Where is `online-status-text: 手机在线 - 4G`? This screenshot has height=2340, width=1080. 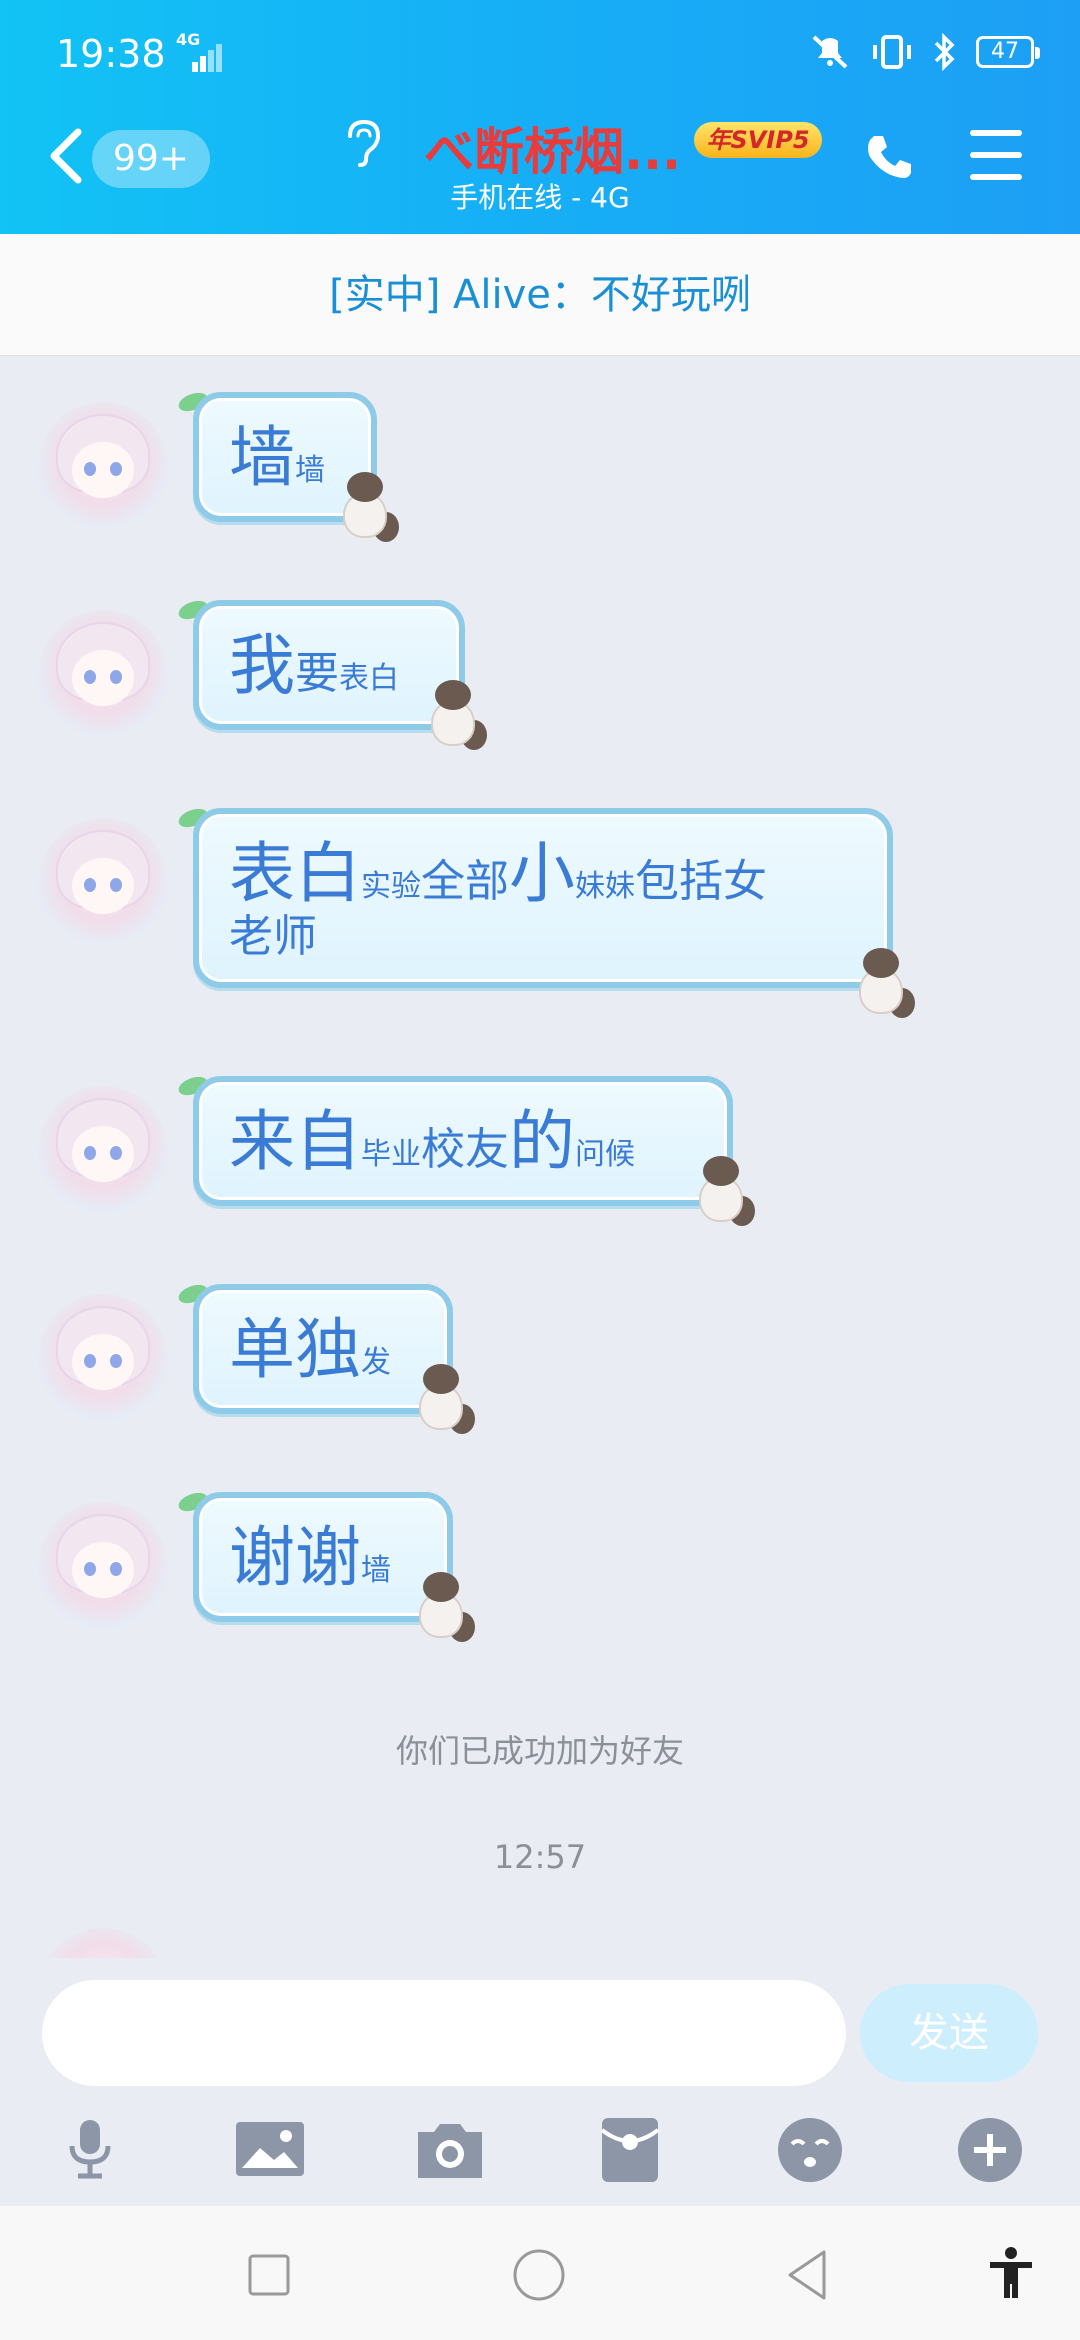 online-status-text: 手机在线 - 4G is located at coordinates (540, 197).